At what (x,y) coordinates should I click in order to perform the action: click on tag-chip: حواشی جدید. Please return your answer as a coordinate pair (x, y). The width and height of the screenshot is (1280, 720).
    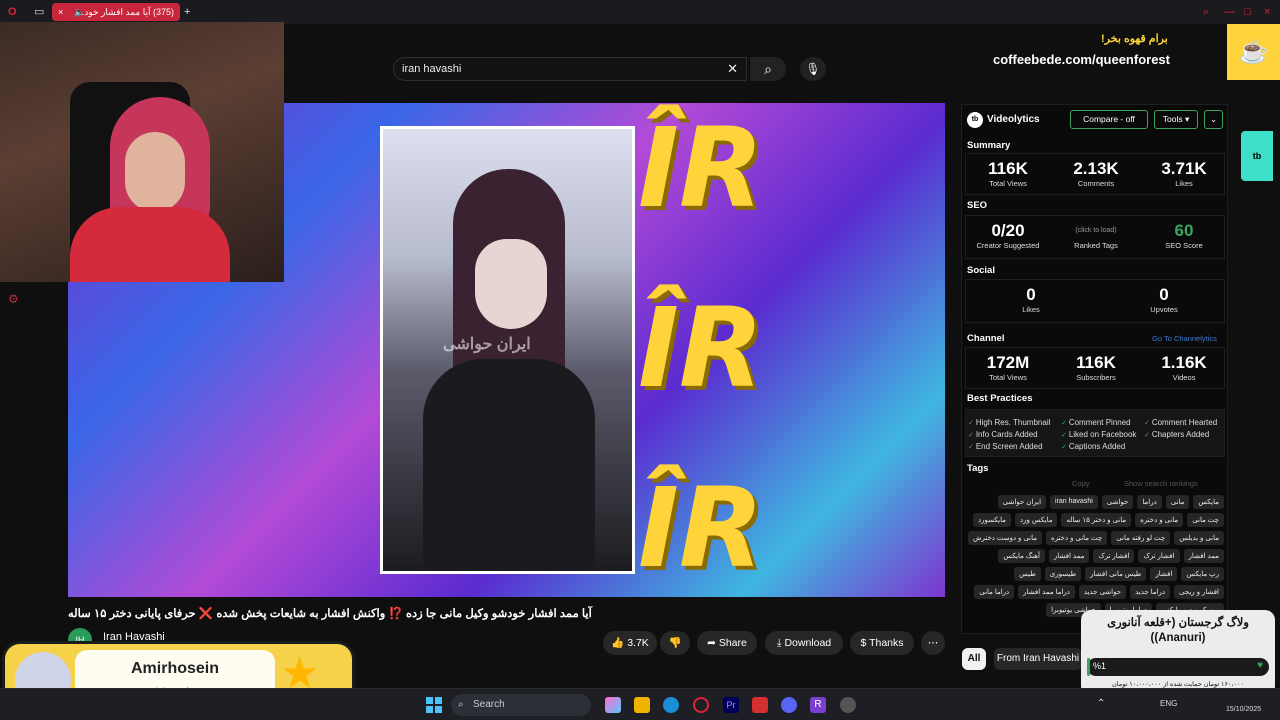
    Looking at the image, I should click on (1102, 592).